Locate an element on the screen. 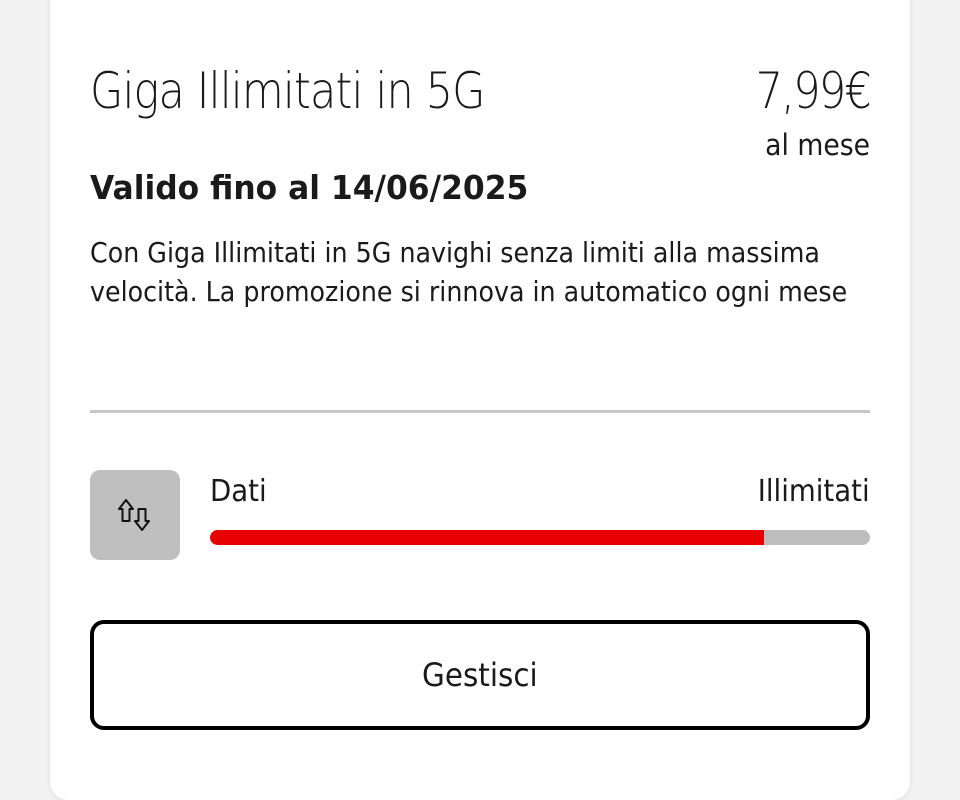  data-usage-progress-track is located at coordinates (540, 537).